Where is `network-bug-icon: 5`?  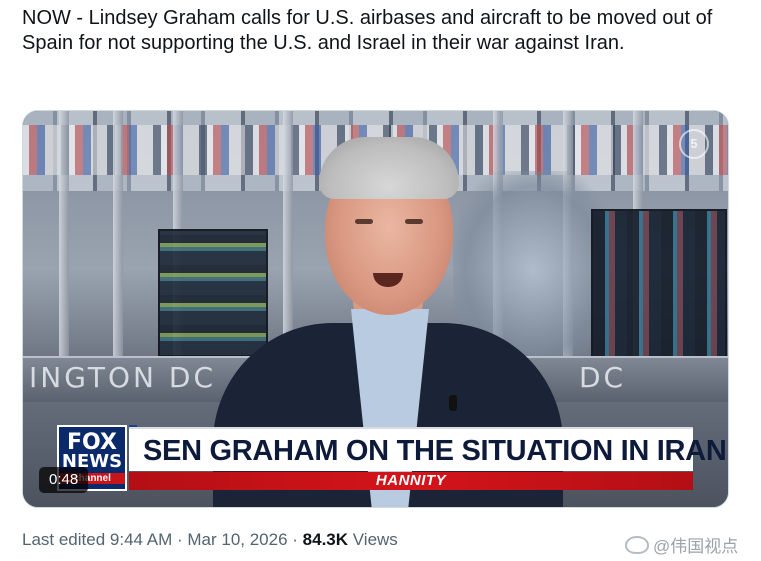 network-bug-icon: 5 is located at coordinates (694, 144).